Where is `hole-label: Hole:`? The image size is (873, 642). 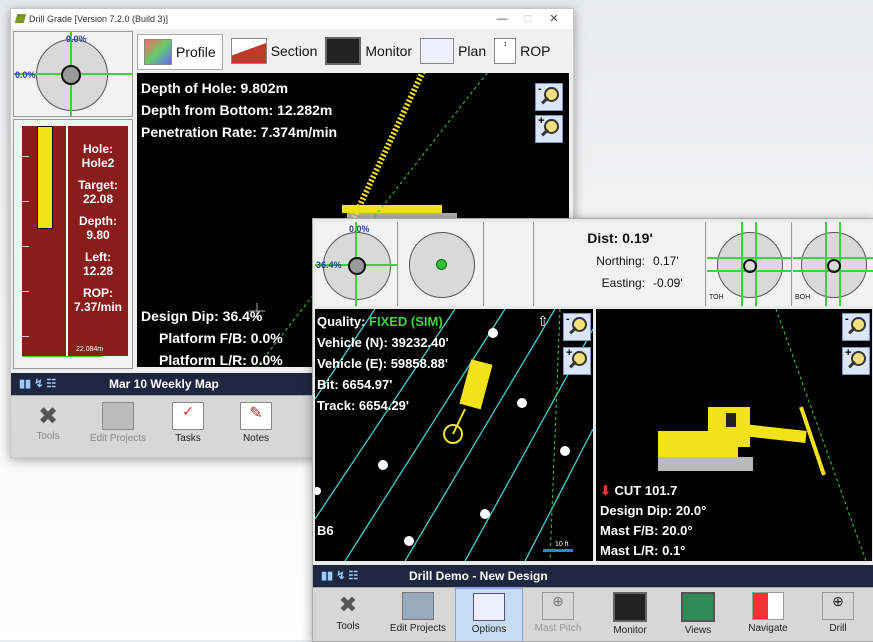 hole-label: Hole: is located at coordinates (98, 149).